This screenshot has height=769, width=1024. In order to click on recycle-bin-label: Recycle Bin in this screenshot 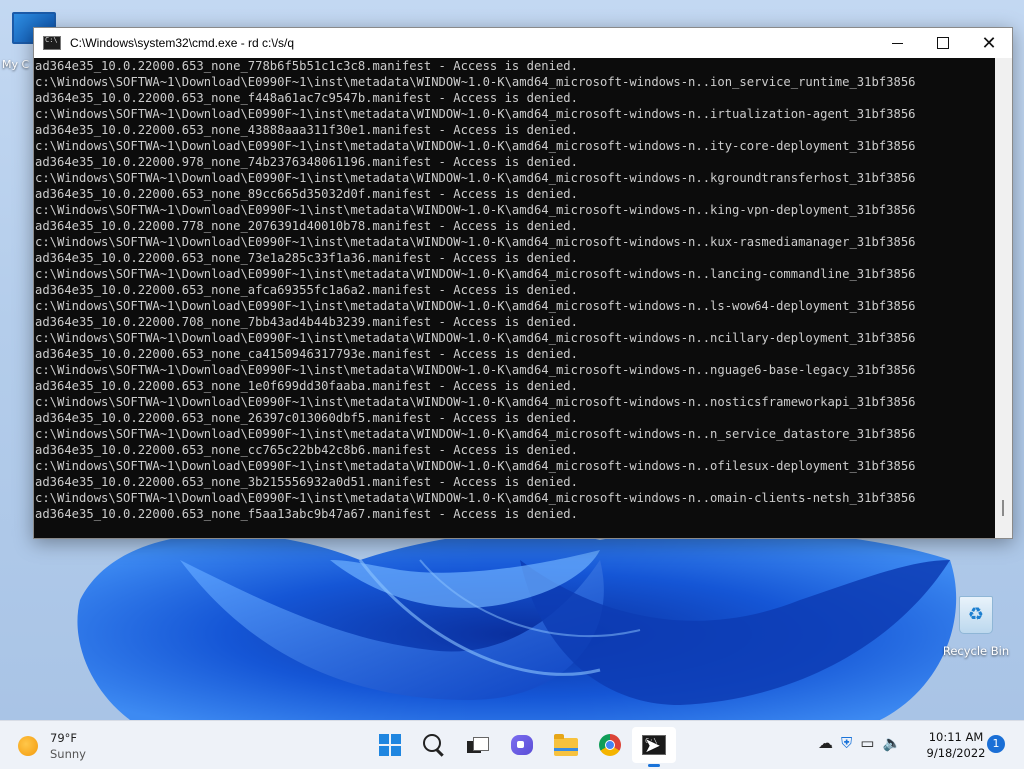, I will do `click(976, 651)`.